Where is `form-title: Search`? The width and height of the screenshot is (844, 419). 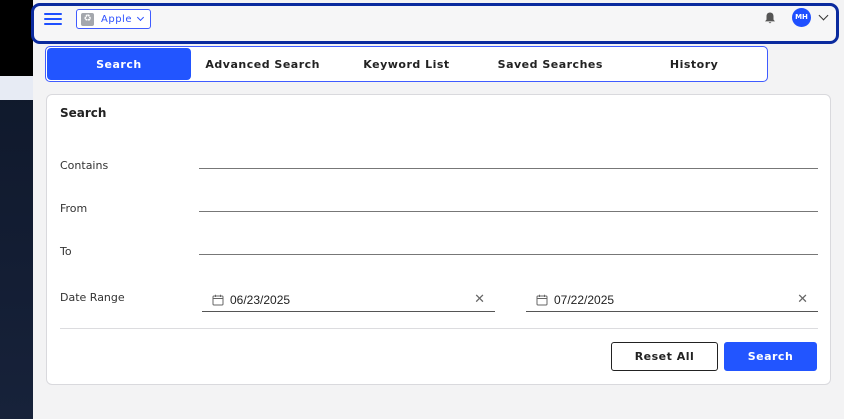 form-title: Search is located at coordinates (83, 113).